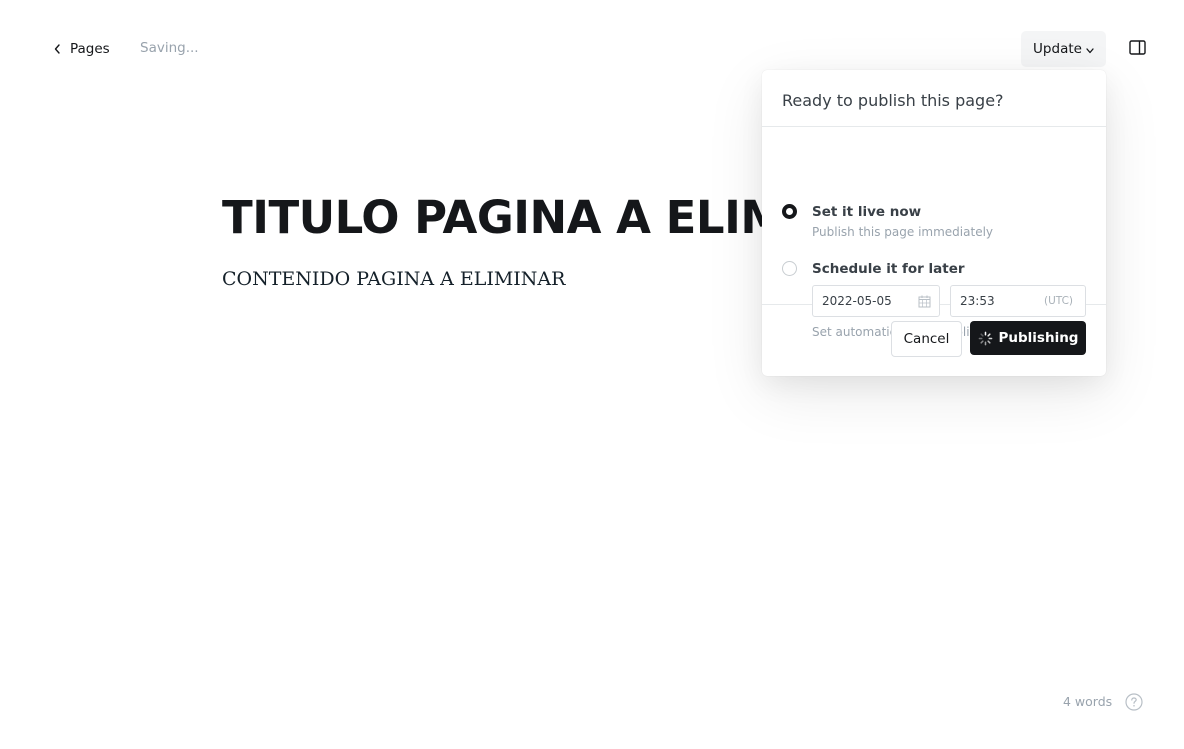 This screenshot has height=749, width=1184. Describe the element at coordinates (1134, 702) in the screenshot. I see `help-icon` at that location.